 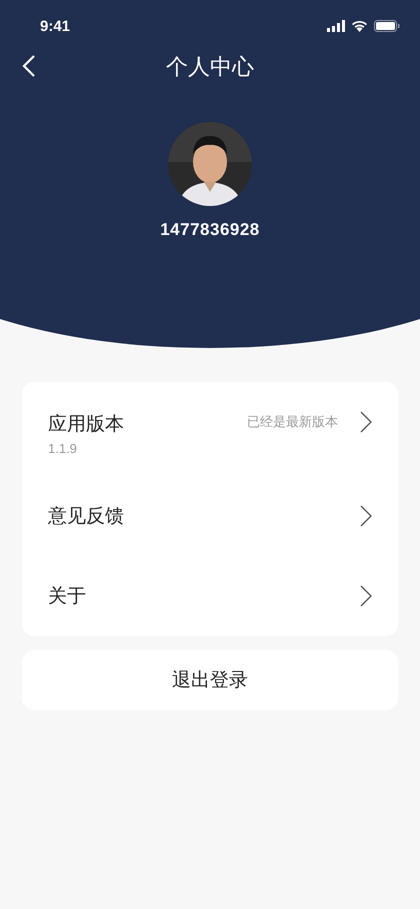 What do you see at coordinates (55, 26) in the screenshot?
I see `status-time: 9:41` at bounding box center [55, 26].